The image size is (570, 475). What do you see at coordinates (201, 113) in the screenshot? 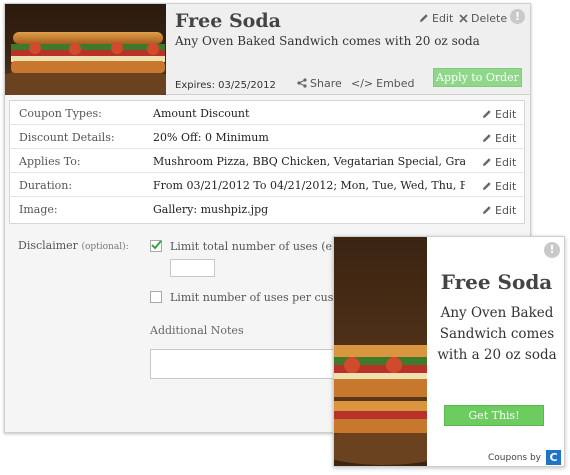
I see `detail-value: Amount Discount` at bounding box center [201, 113].